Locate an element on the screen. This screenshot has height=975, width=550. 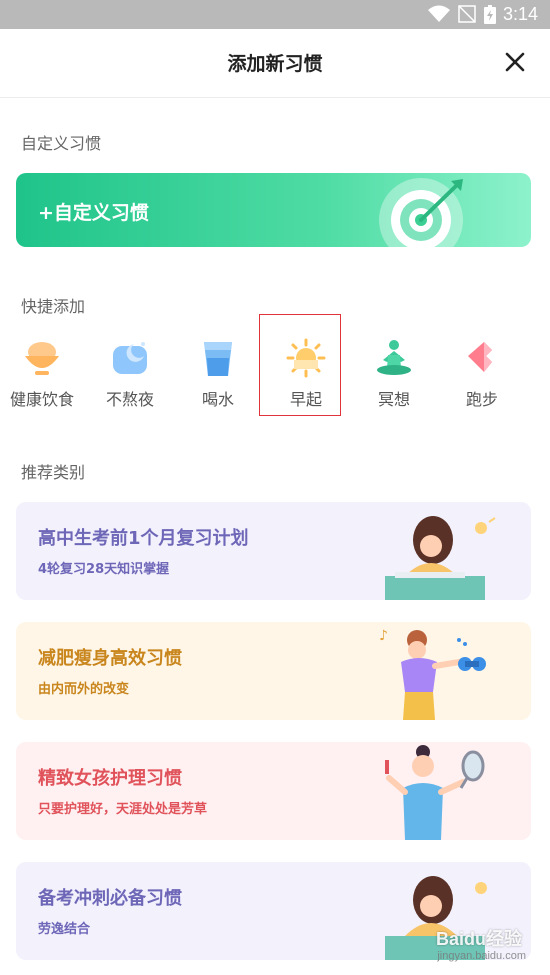
add-custom-habit-label: +自定义习惯 is located at coordinates (93, 213).